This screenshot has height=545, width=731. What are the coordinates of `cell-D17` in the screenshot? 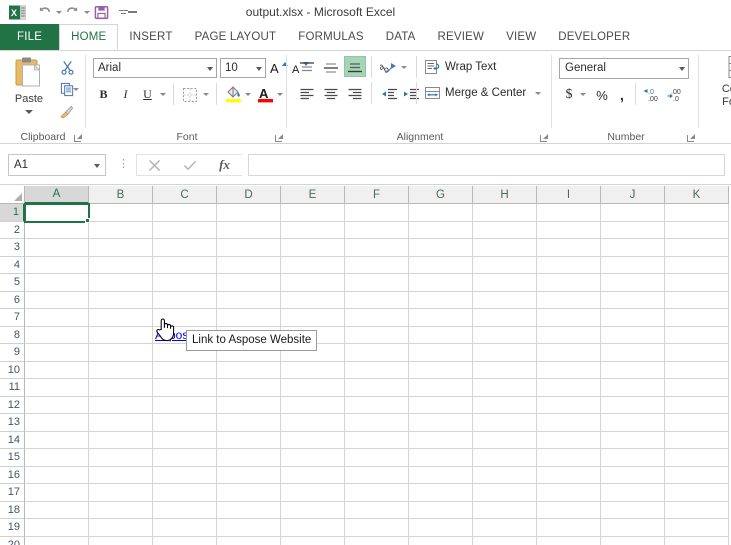 It's located at (249, 493).